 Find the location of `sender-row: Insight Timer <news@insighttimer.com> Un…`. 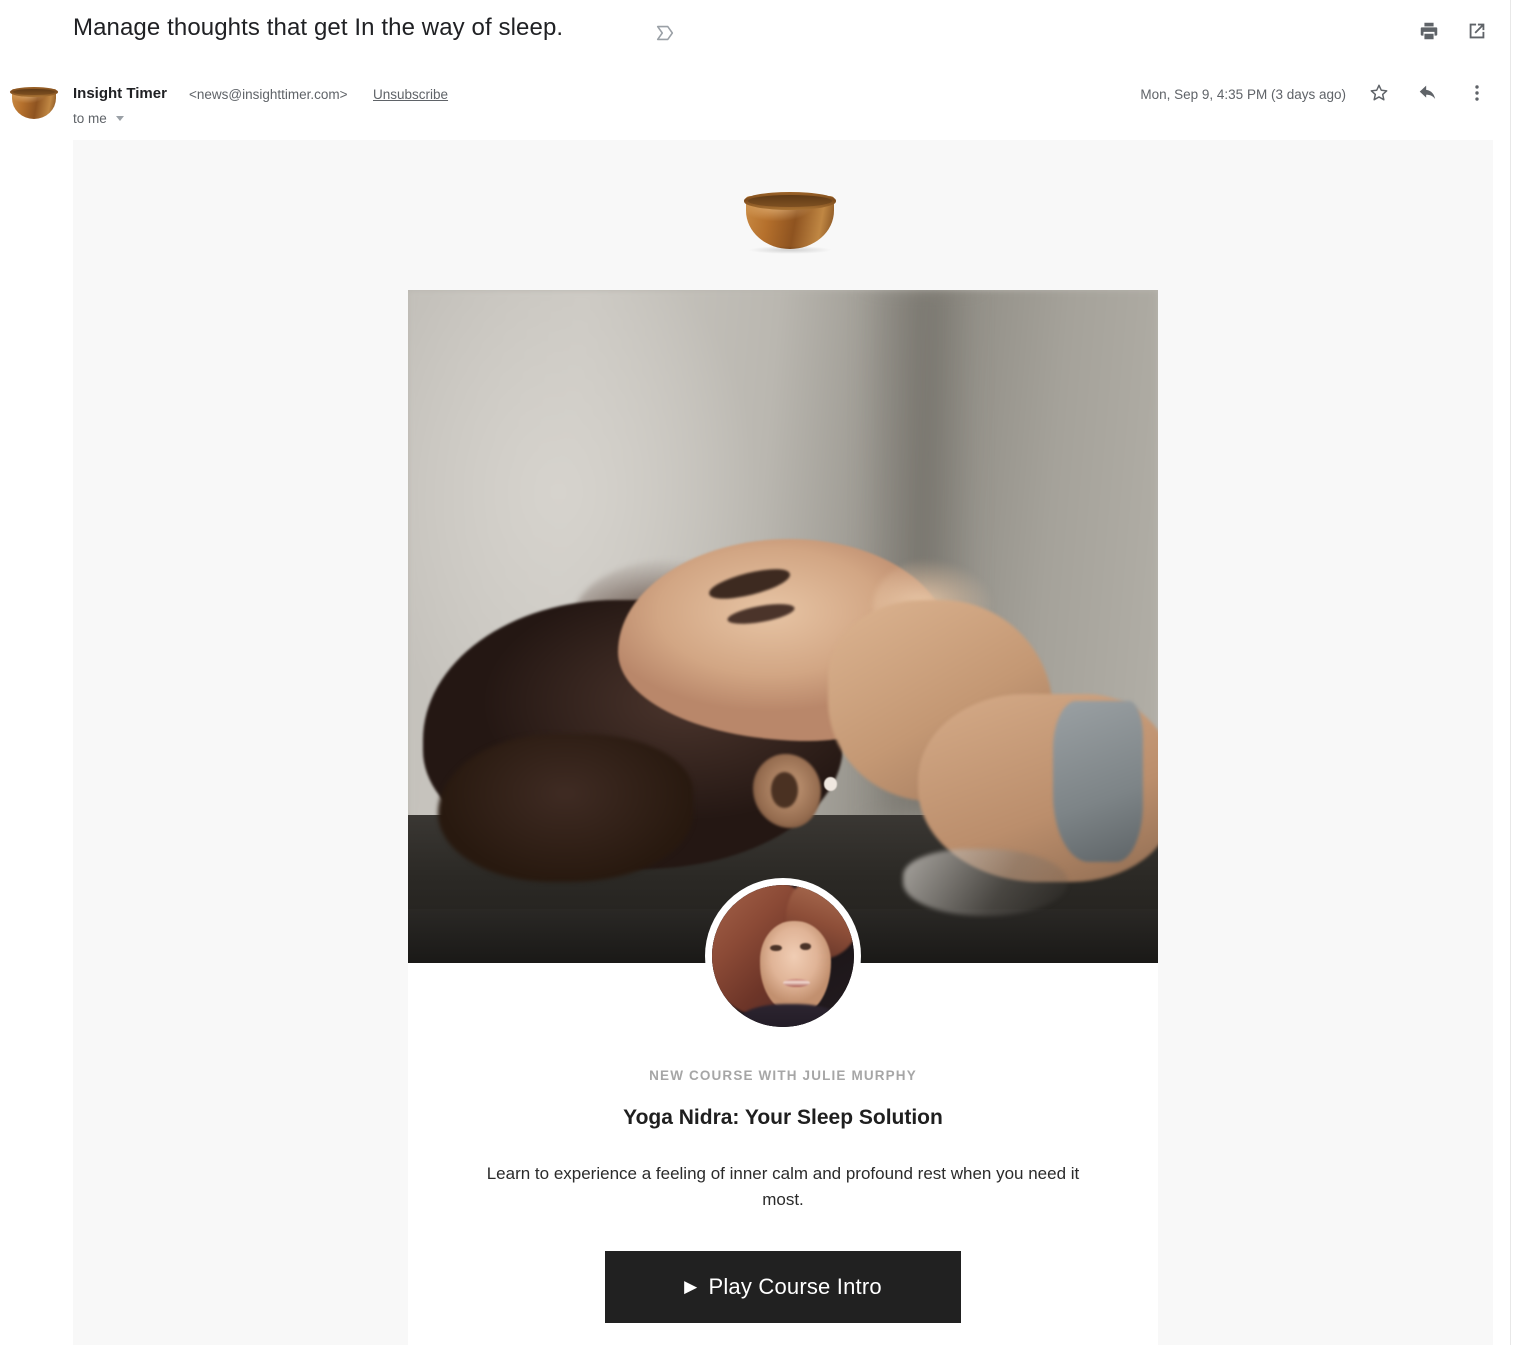

sender-row: Insight Timer <news@insighttimer.com> Un… is located at coordinates (755, 103).